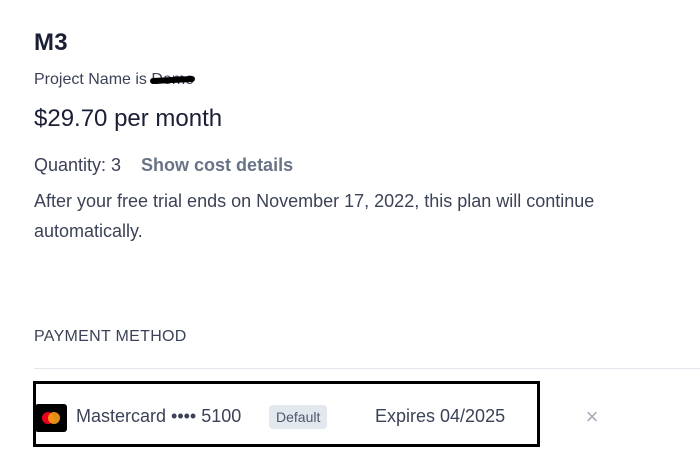  I want to click on divider, so click(367, 368).